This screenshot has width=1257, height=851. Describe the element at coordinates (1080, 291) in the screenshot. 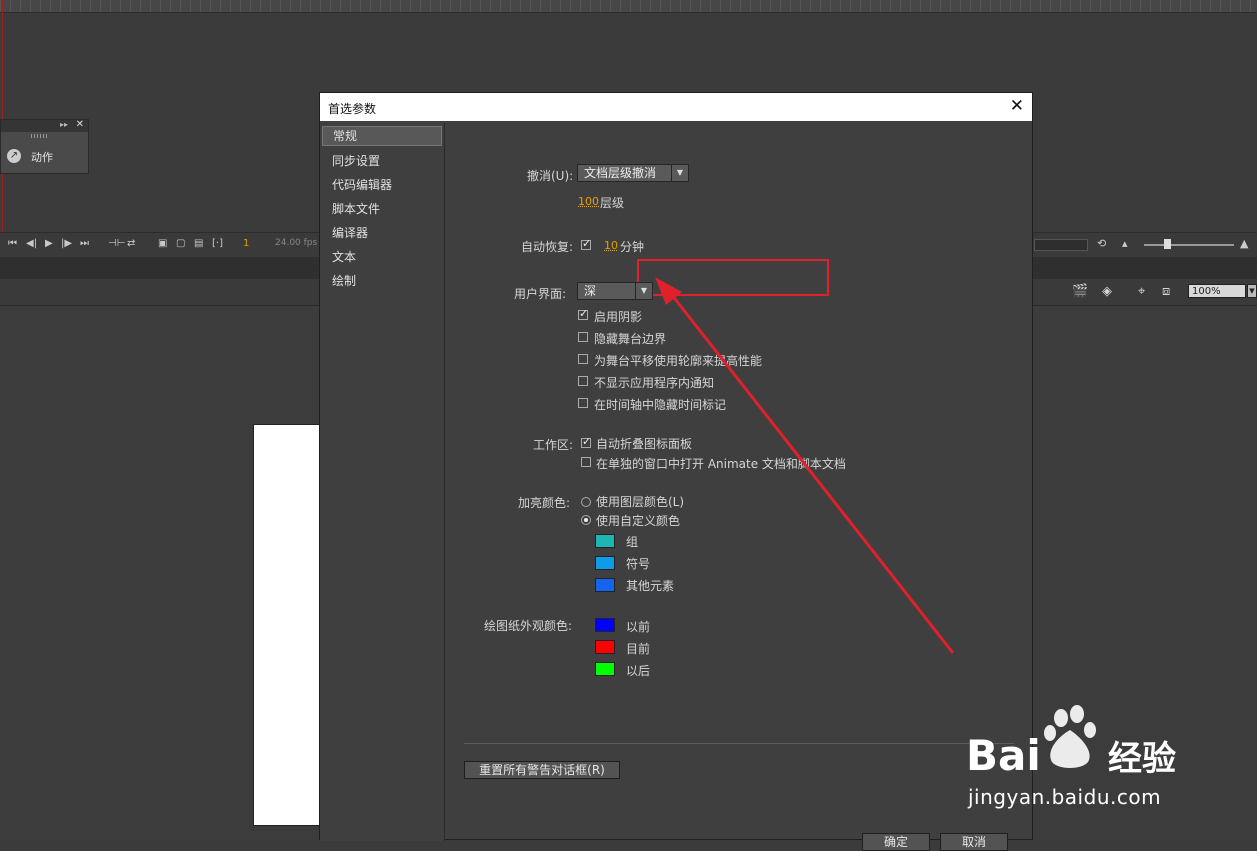

I see `clapperboard-icon: 🎬` at that location.